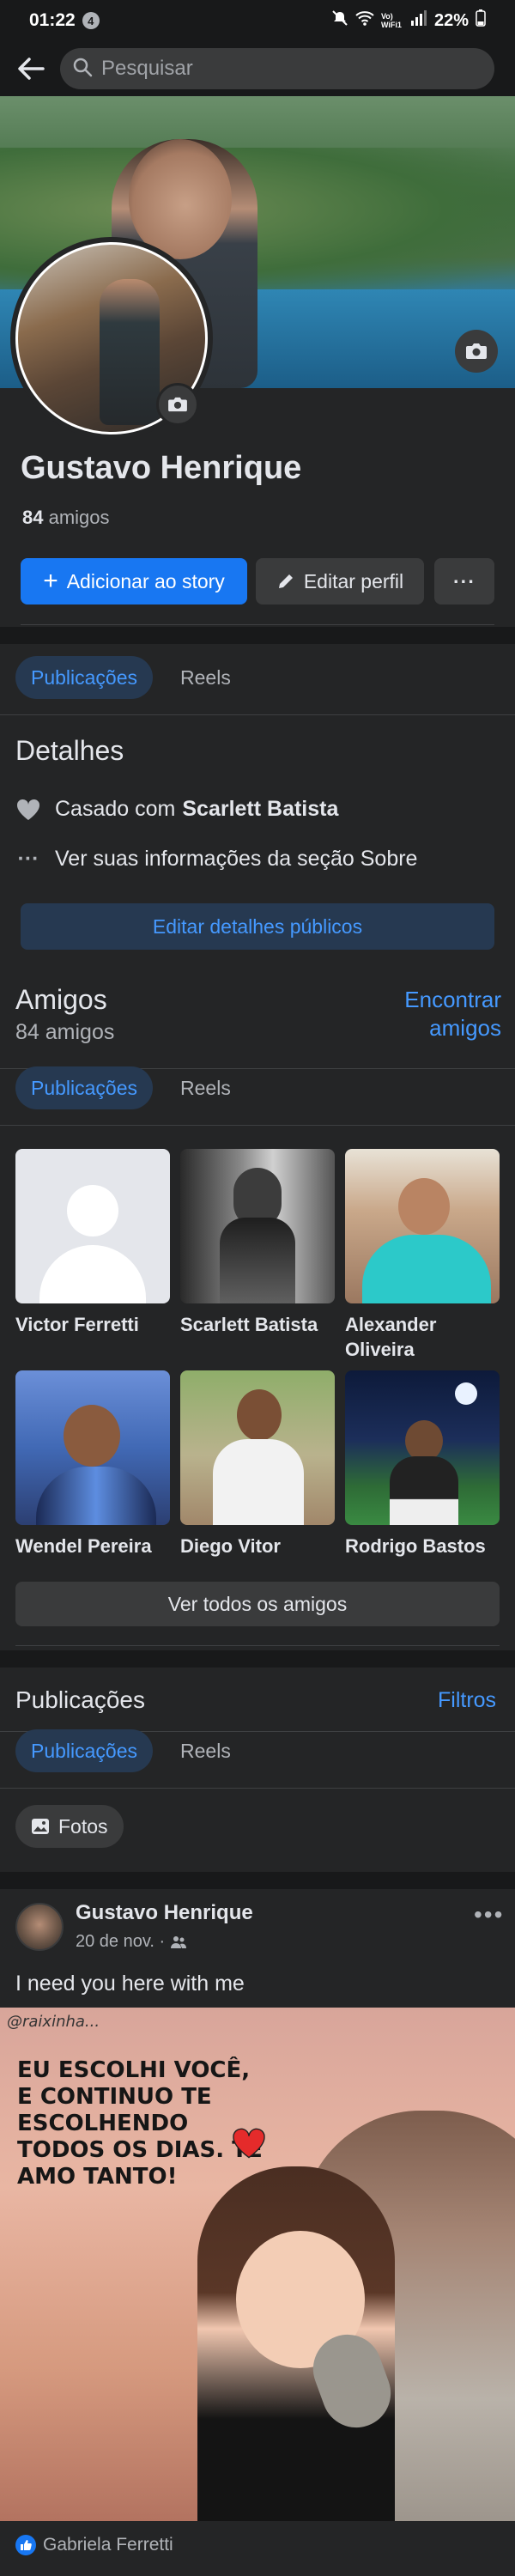  Describe the element at coordinates (25, 2545) in the screenshot. I see `like-reaction-icon` at that location.